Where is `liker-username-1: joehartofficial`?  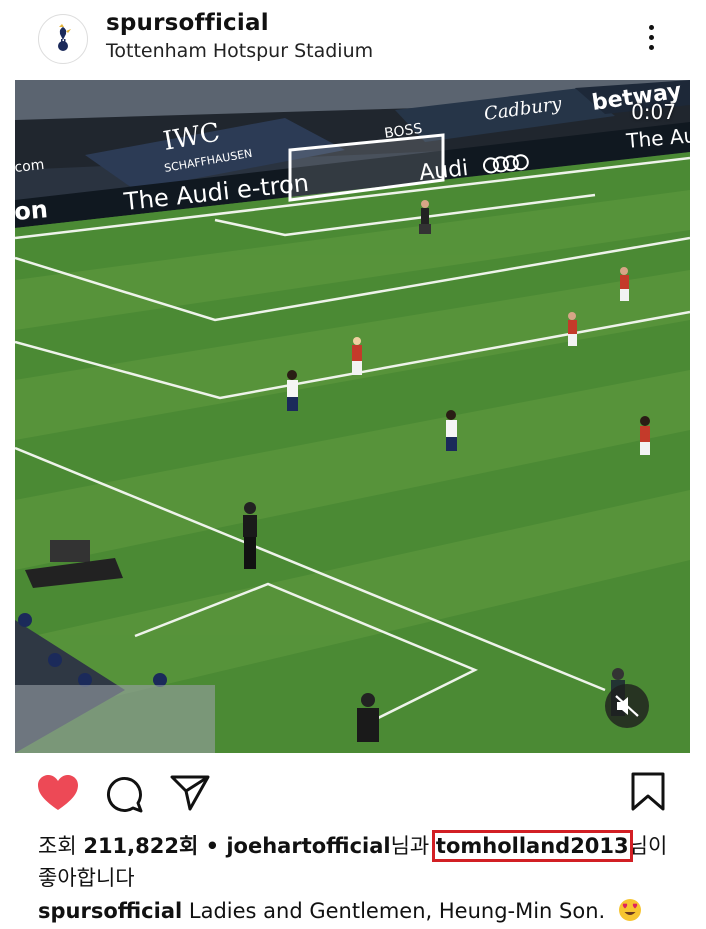 liker-username-1: joehartofficial is located at coordinates (308, 846).